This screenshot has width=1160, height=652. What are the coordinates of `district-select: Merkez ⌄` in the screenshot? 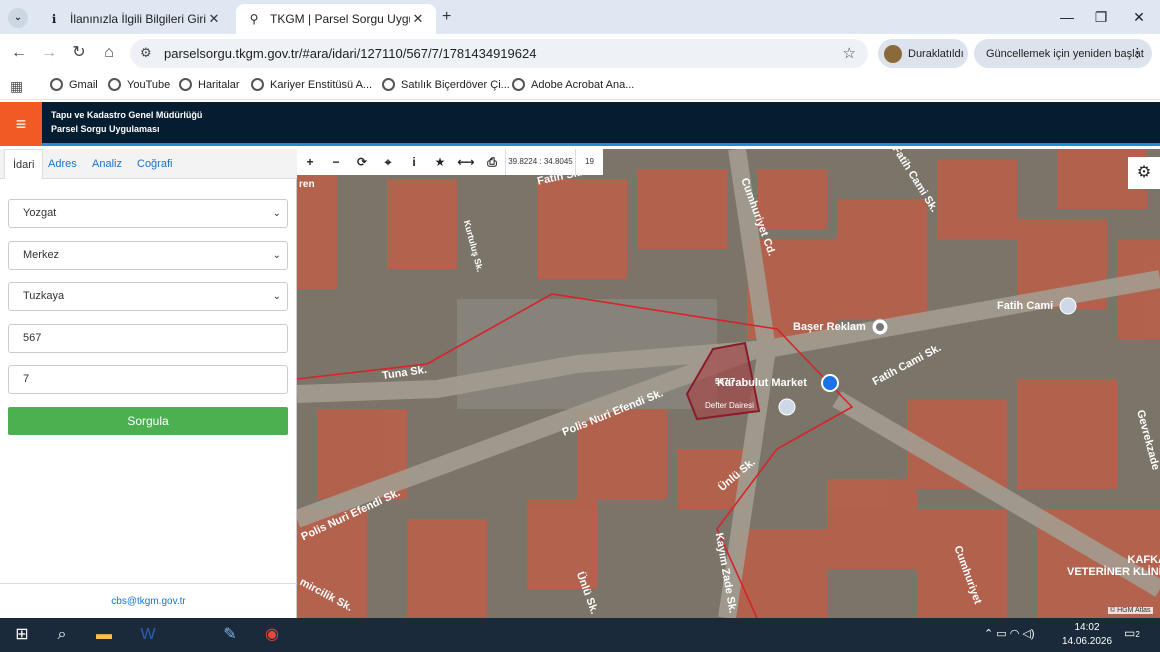 It's located at (148, 255).